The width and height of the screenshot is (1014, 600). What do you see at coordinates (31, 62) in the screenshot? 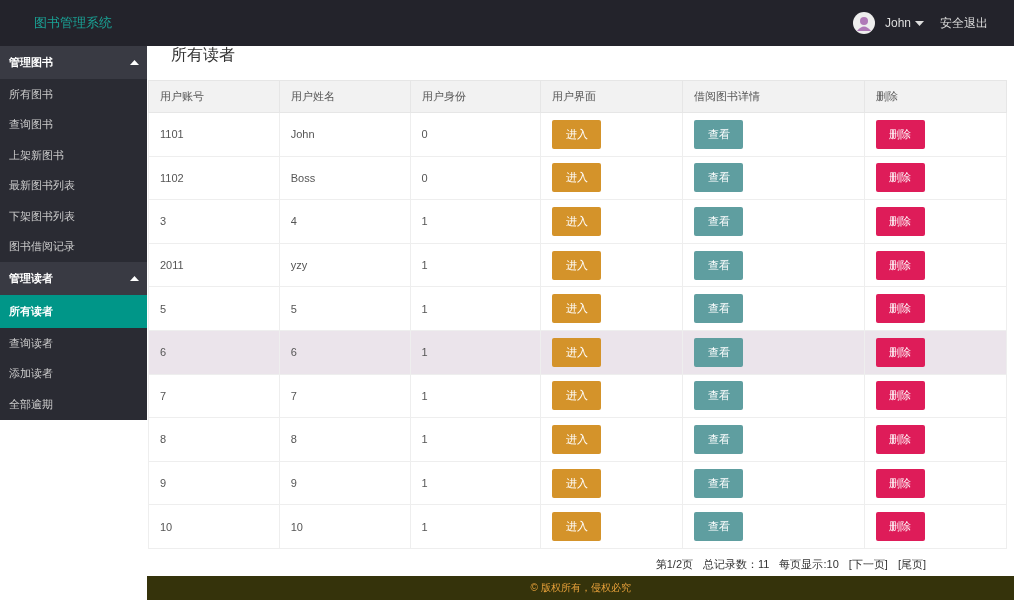
I see `menu-group-label: 管理图书` at bounding box center [31, 62].